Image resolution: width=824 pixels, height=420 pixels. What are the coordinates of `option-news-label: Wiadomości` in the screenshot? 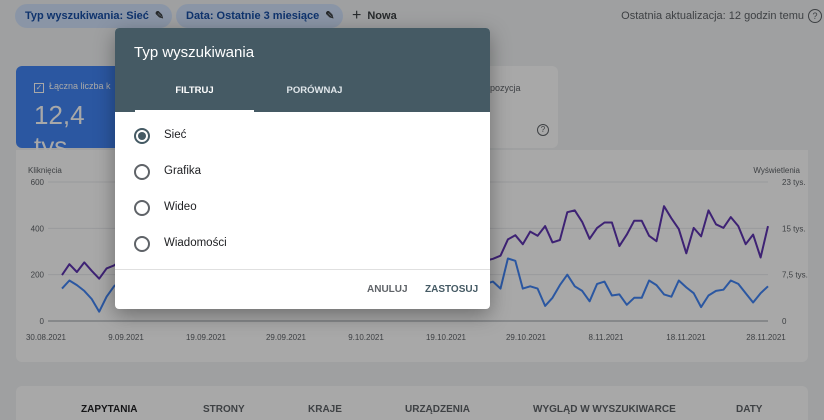 It's located at (195, 243).